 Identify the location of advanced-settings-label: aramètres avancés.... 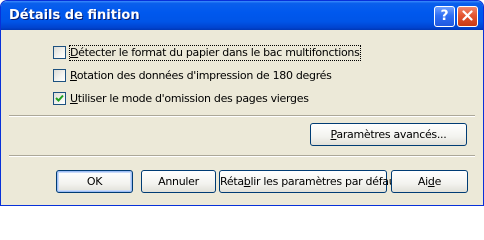
(391, 134).